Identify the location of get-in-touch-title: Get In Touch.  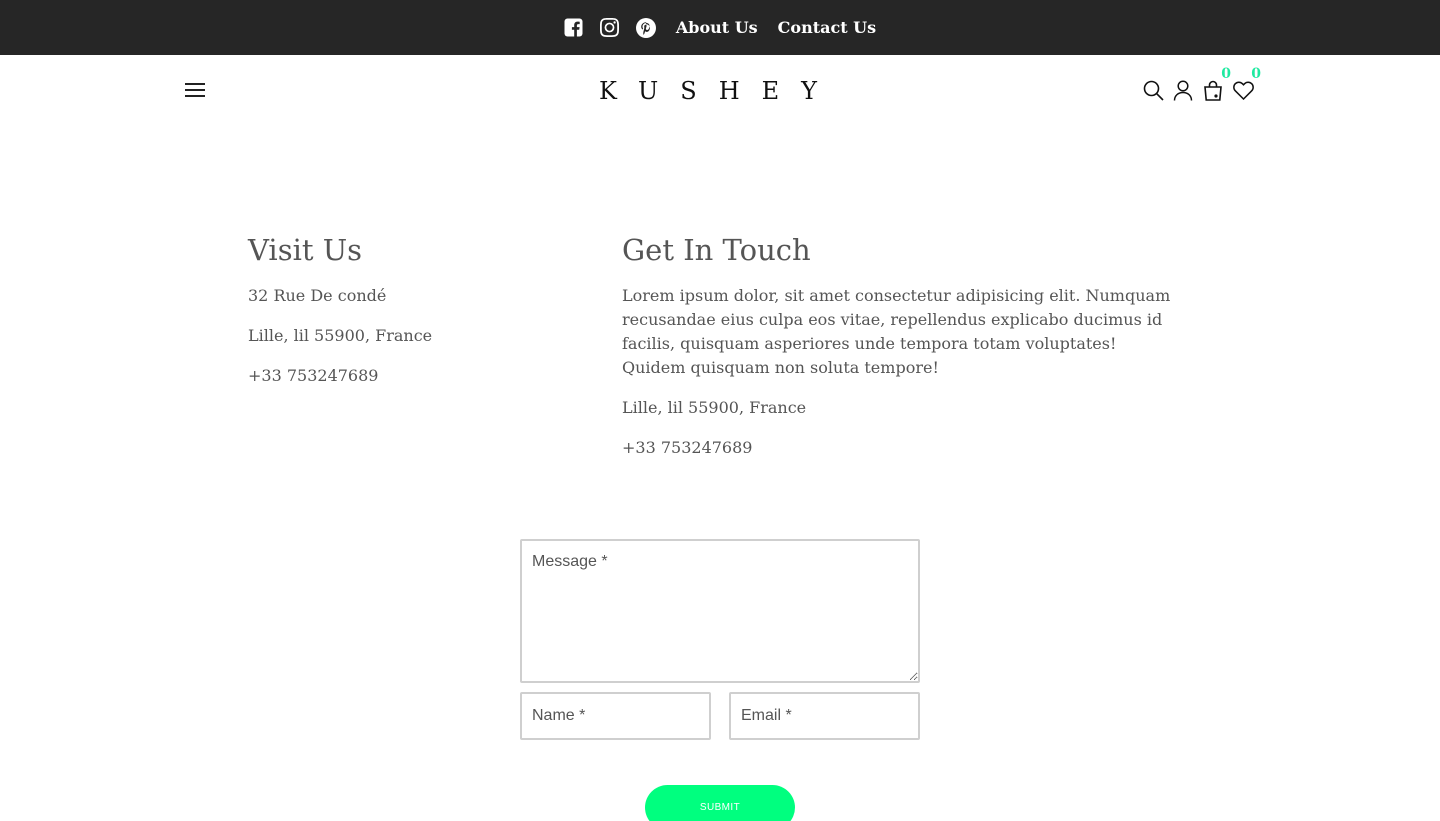
(716, 250).